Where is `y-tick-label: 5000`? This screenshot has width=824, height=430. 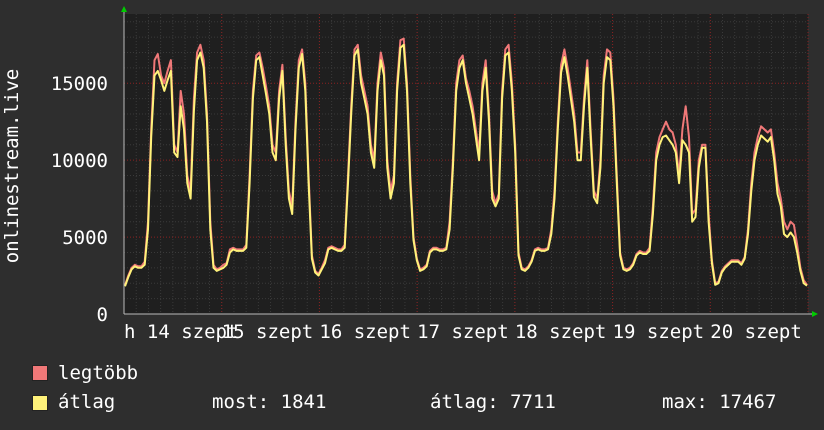 y-tick-label: 5000 is located at coordinates (85, 238).